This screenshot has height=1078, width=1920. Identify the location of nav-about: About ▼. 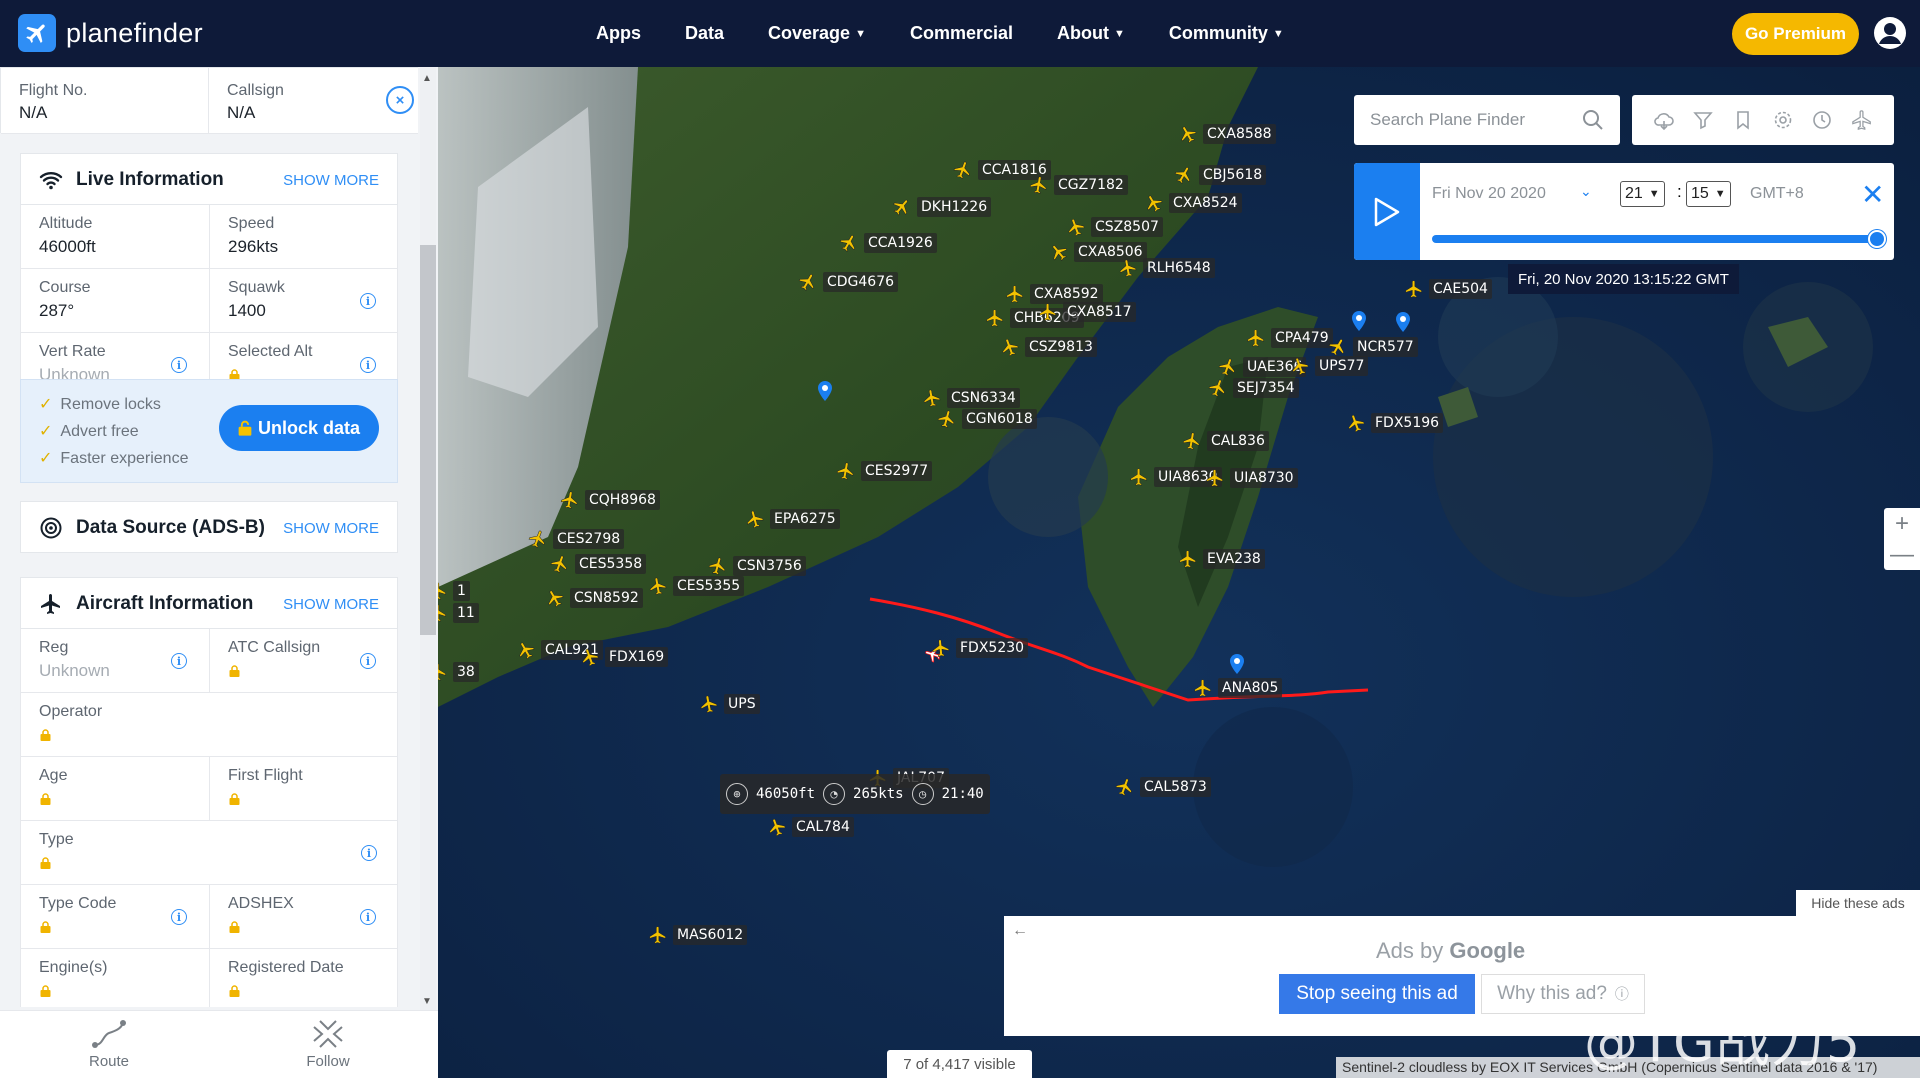
(1091, 33).